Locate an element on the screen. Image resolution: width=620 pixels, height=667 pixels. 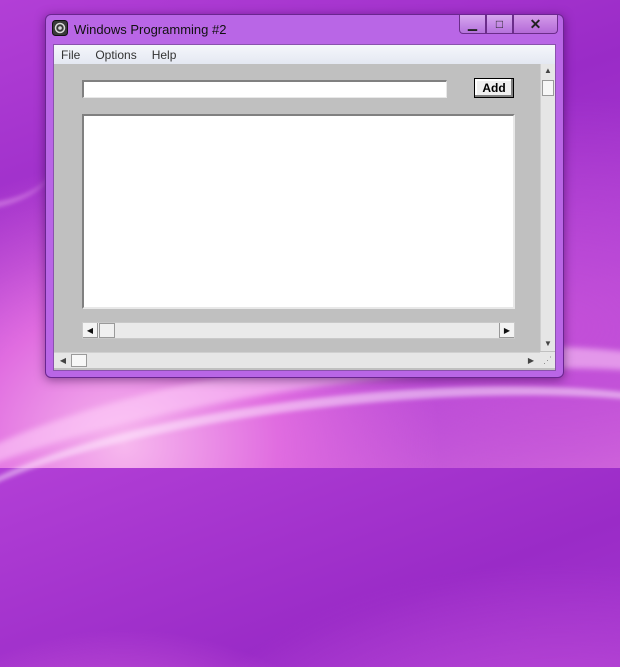
menu-file: File is located at coordinates (71, 54).